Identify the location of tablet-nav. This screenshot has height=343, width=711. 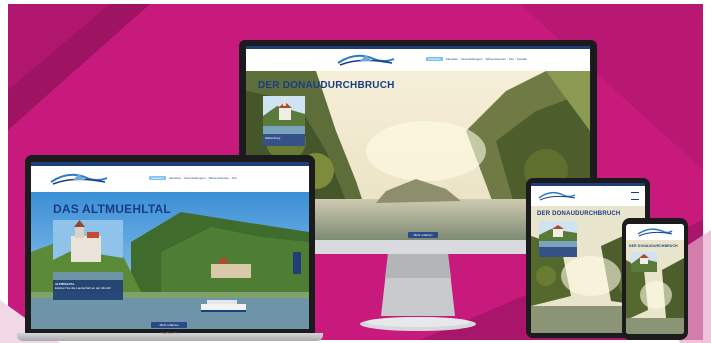
(588, 196).